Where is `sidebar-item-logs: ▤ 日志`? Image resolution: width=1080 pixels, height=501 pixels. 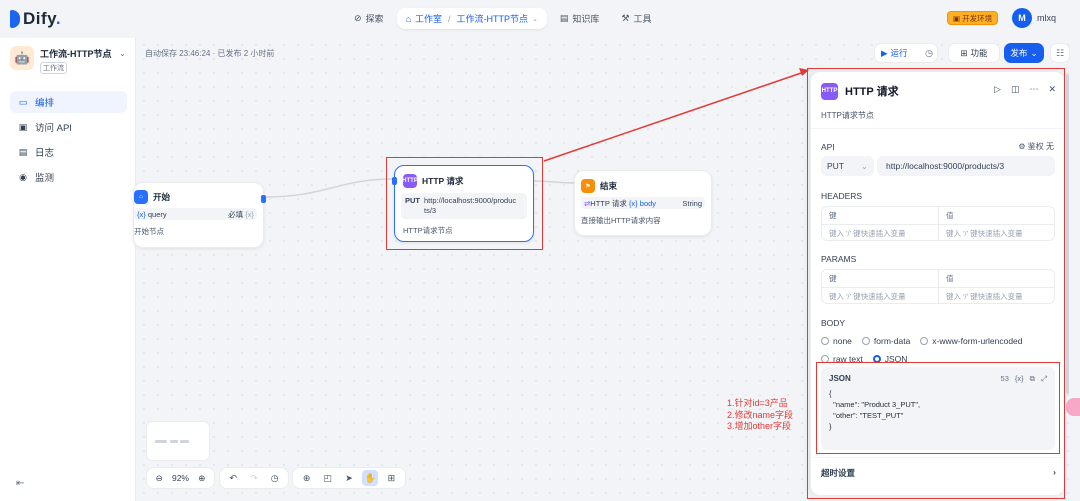
sidebar-item-logs: ▤ 日志 is located at coordinates (68, 152).